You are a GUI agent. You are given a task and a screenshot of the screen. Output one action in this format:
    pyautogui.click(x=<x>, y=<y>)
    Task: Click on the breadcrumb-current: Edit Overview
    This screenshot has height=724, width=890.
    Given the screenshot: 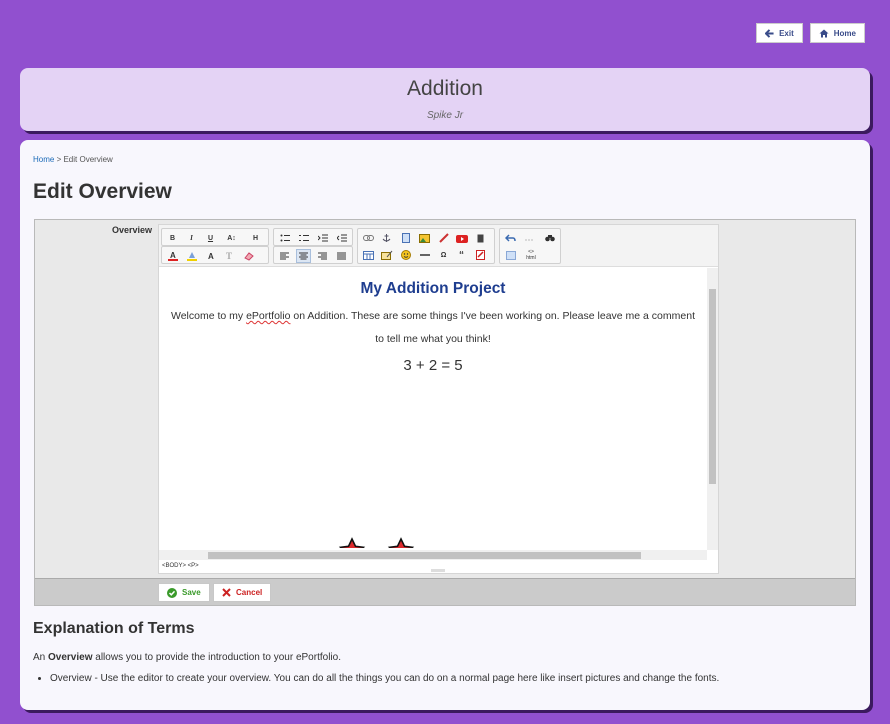 What is the action you would take?
    pyautogui.click(x=88, y=159)
    